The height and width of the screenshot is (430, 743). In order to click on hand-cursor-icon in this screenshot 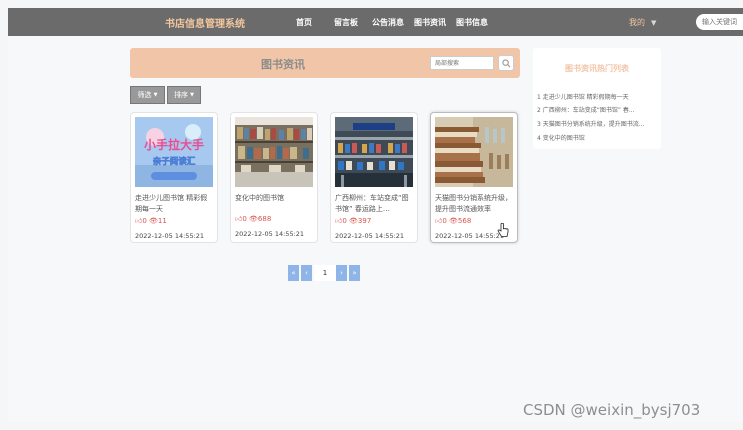, I will do `click(503, 230)`.